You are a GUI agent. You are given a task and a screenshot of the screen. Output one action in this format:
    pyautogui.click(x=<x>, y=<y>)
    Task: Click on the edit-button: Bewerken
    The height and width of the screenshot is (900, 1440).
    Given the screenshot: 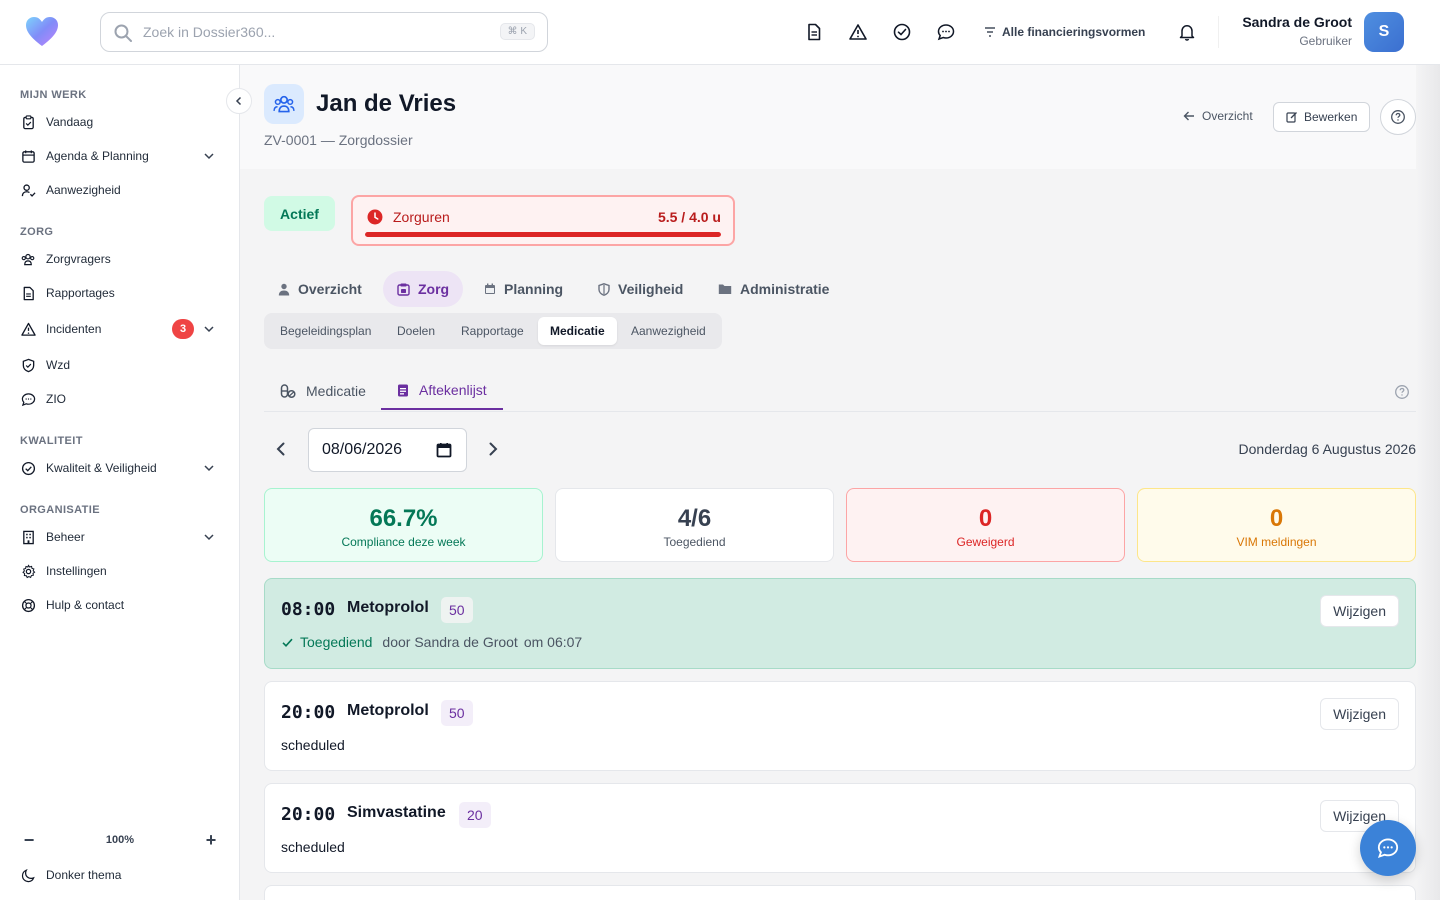 What is the action you would take?
    pyautogui.click(x=1322, y=117)
    